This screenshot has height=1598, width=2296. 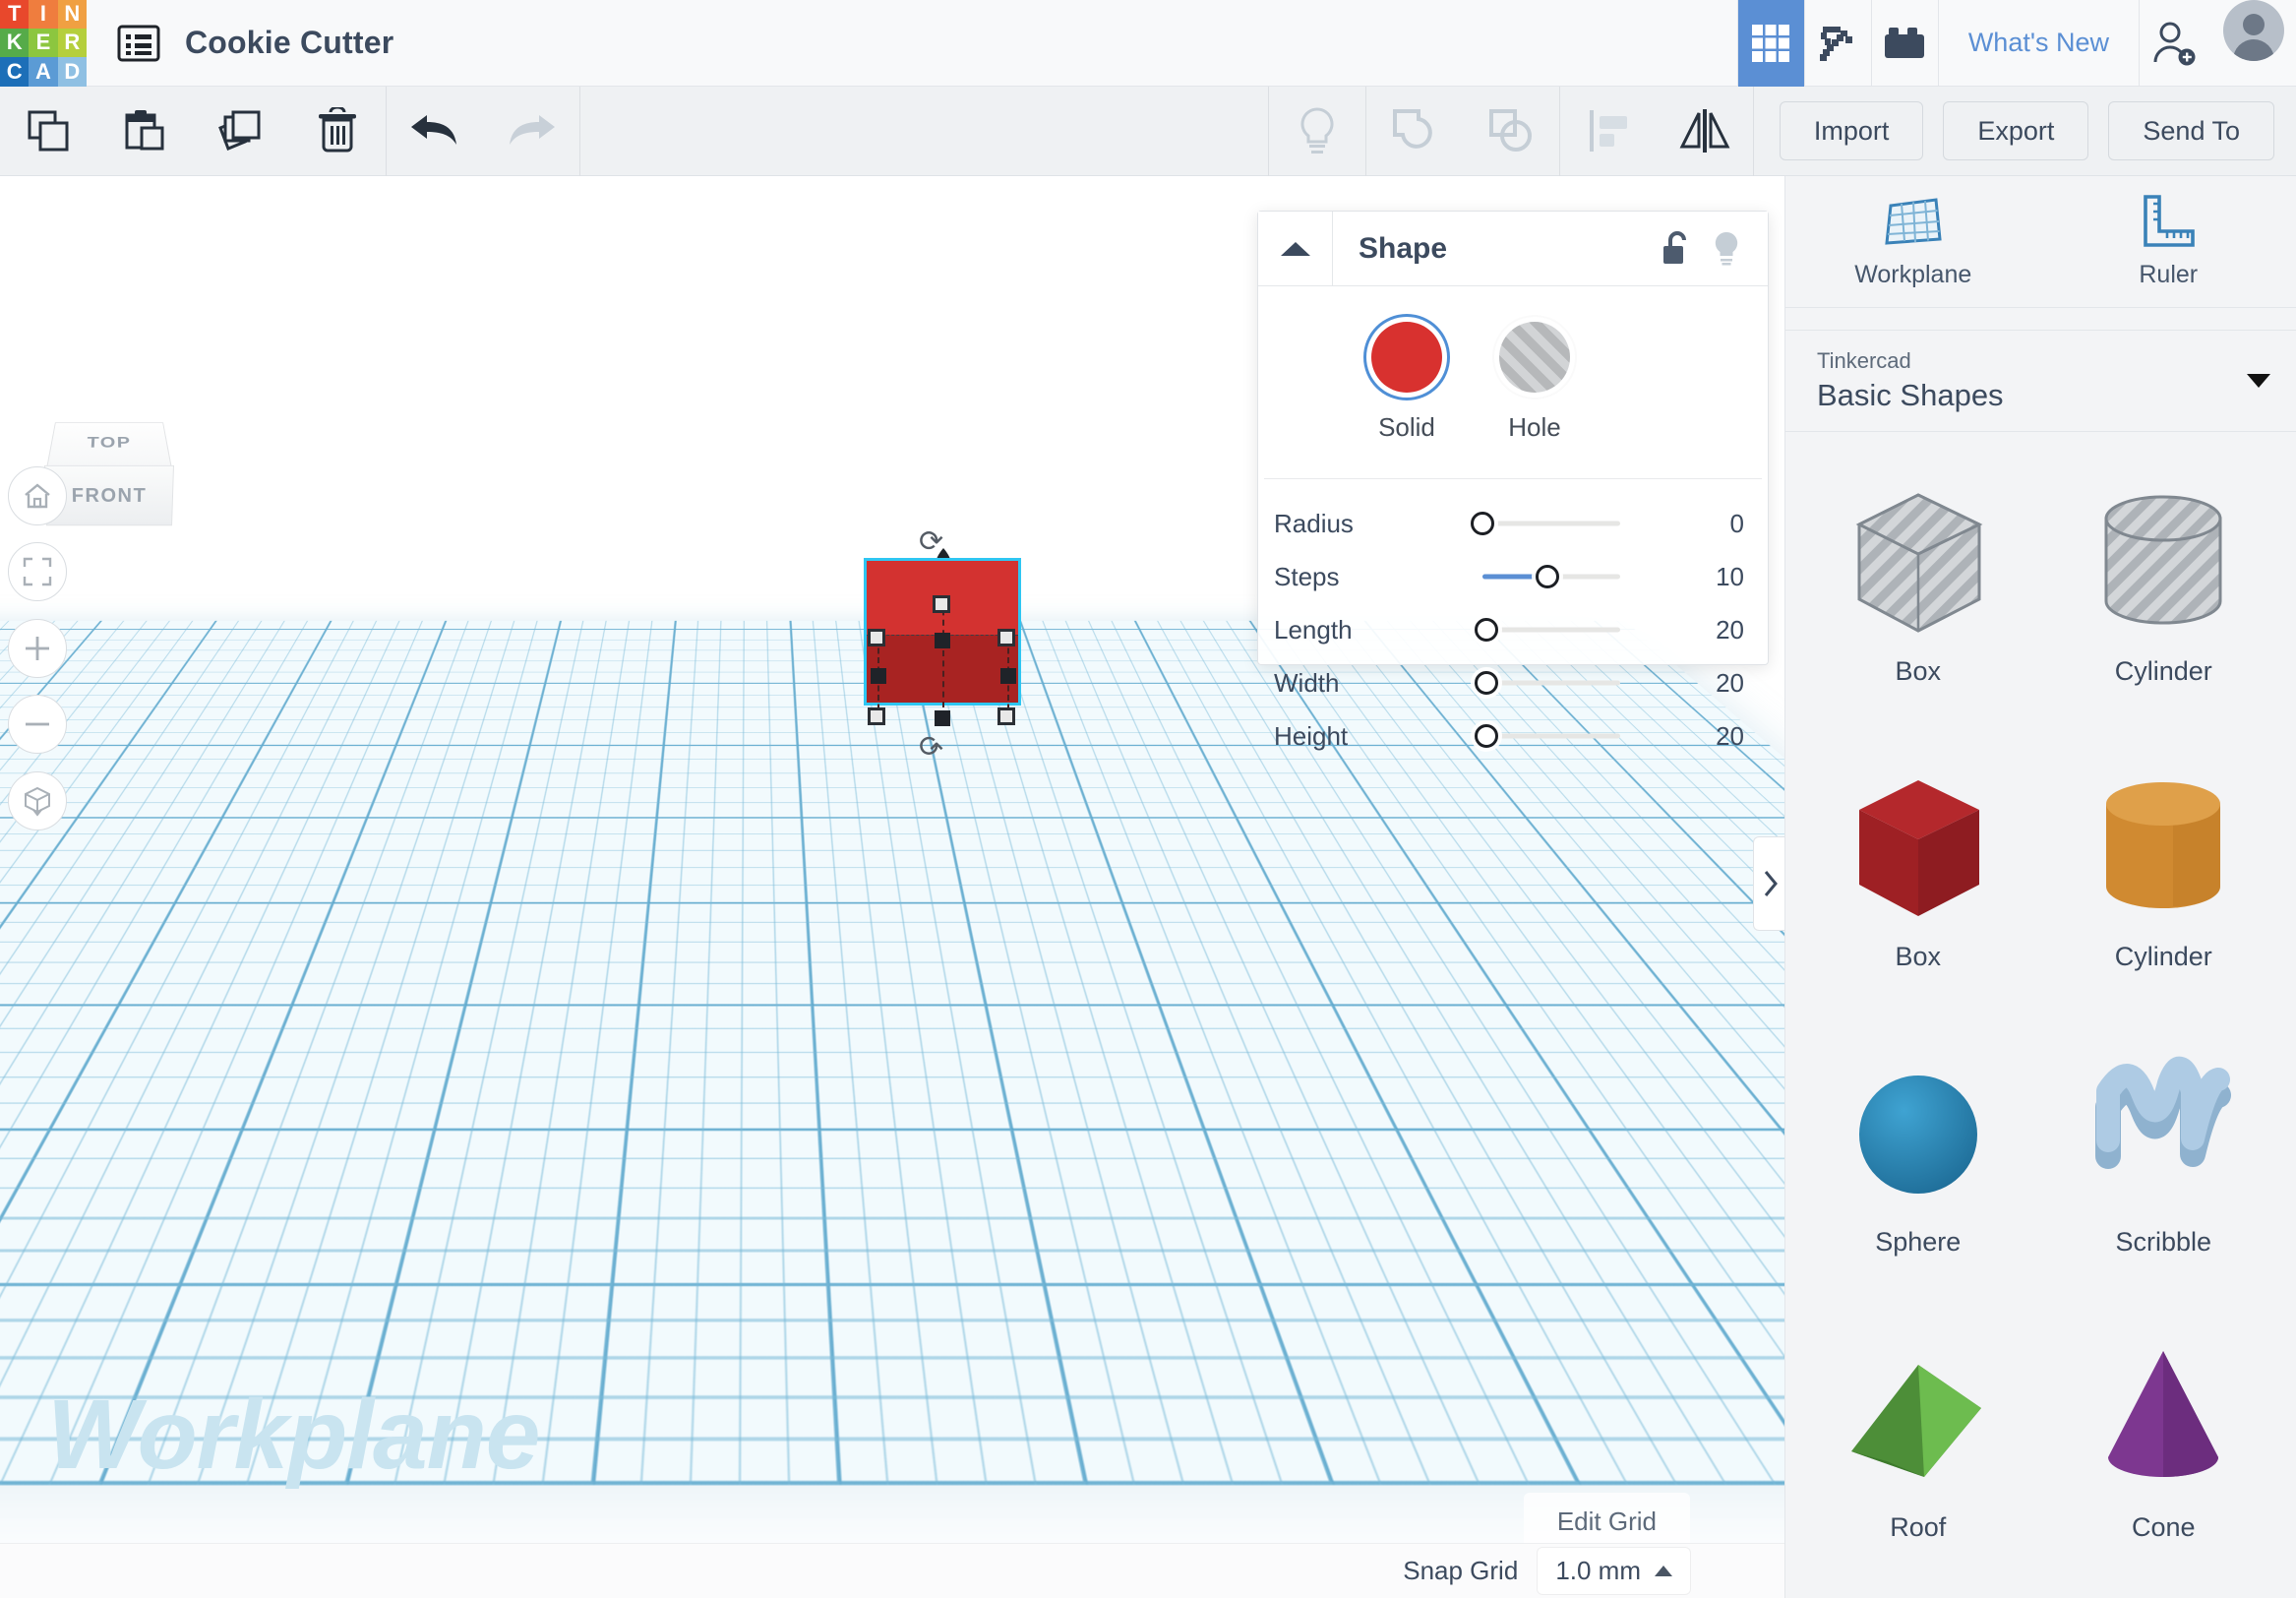 I want to click on ruler-tool: Ruler, so click(x=2168, y=241).